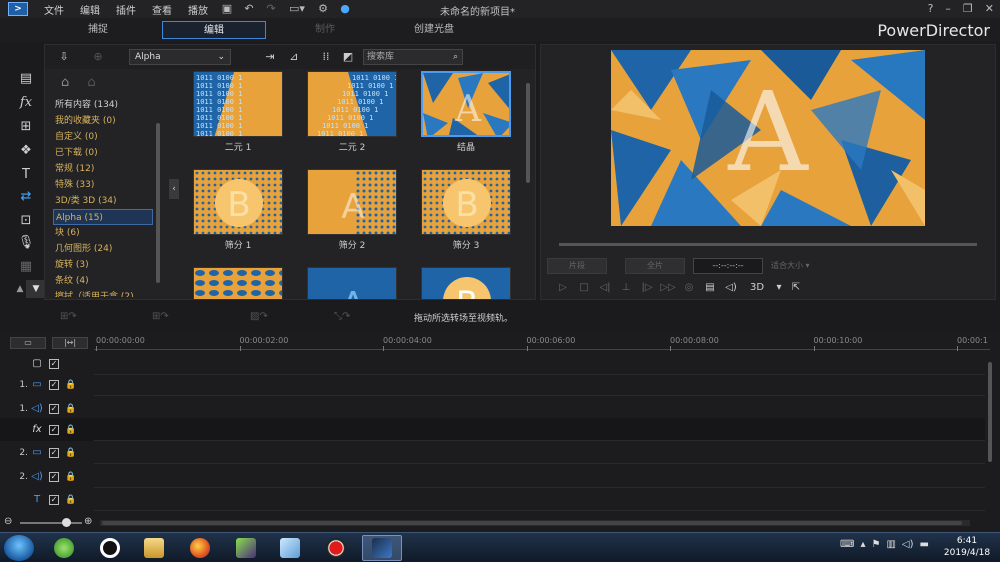  I want to click on menu-file: 文件, so click(54, 9).